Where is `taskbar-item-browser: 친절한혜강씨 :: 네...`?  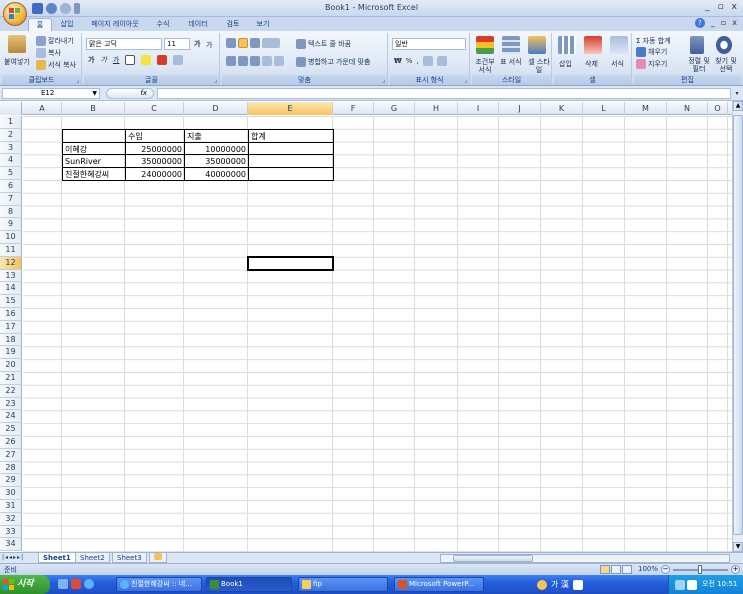
taskbar-item-browser: 친절한혜강씨 :: 네... is located at coordinates (159, 584).